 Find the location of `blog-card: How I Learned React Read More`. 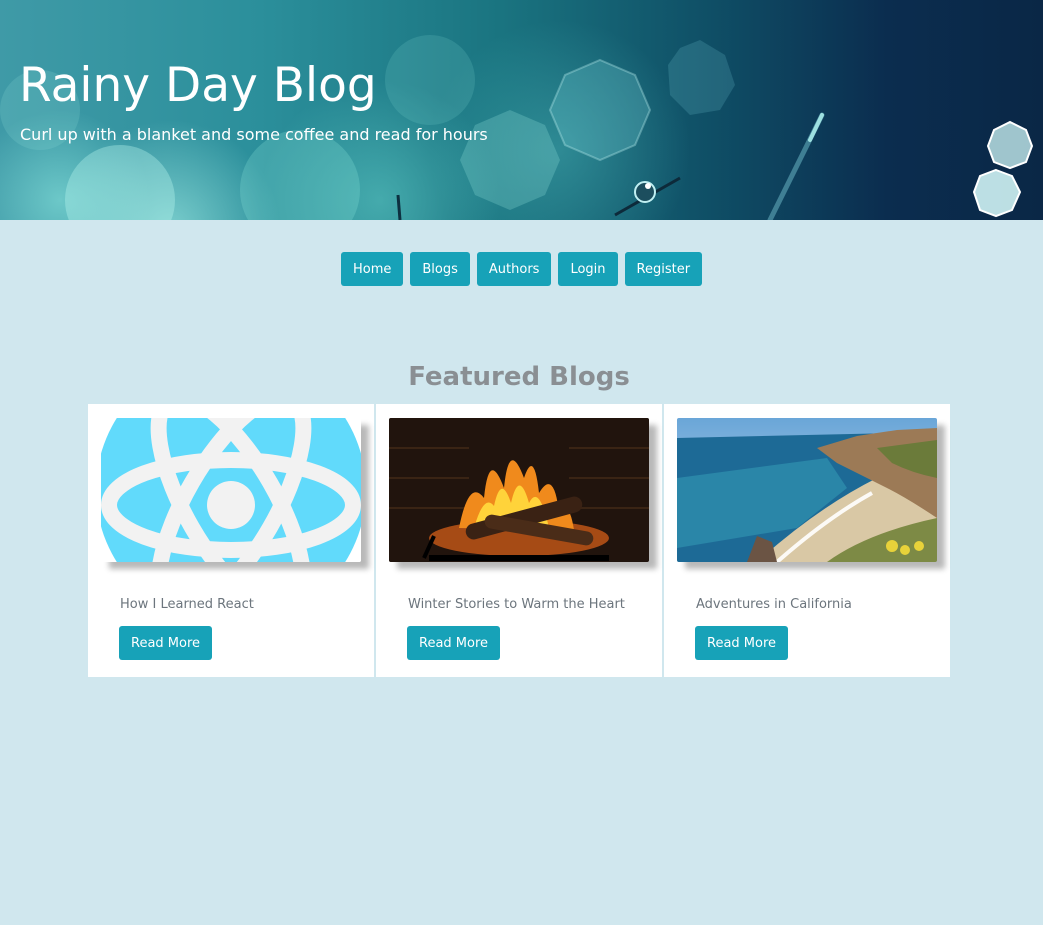

blog-card: How I Learned React Read More is located at coordinates (231, 540).